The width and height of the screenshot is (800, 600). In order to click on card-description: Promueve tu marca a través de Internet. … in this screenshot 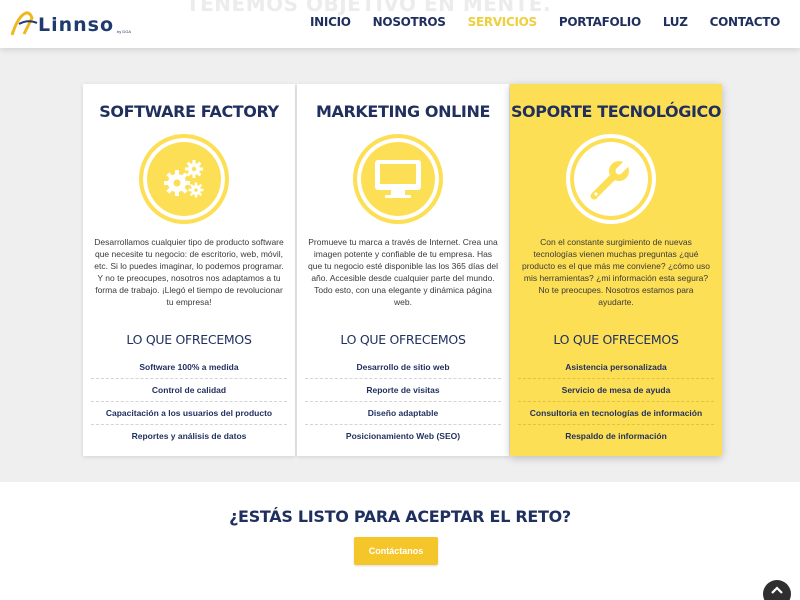, I will do `click(403, 272)`.